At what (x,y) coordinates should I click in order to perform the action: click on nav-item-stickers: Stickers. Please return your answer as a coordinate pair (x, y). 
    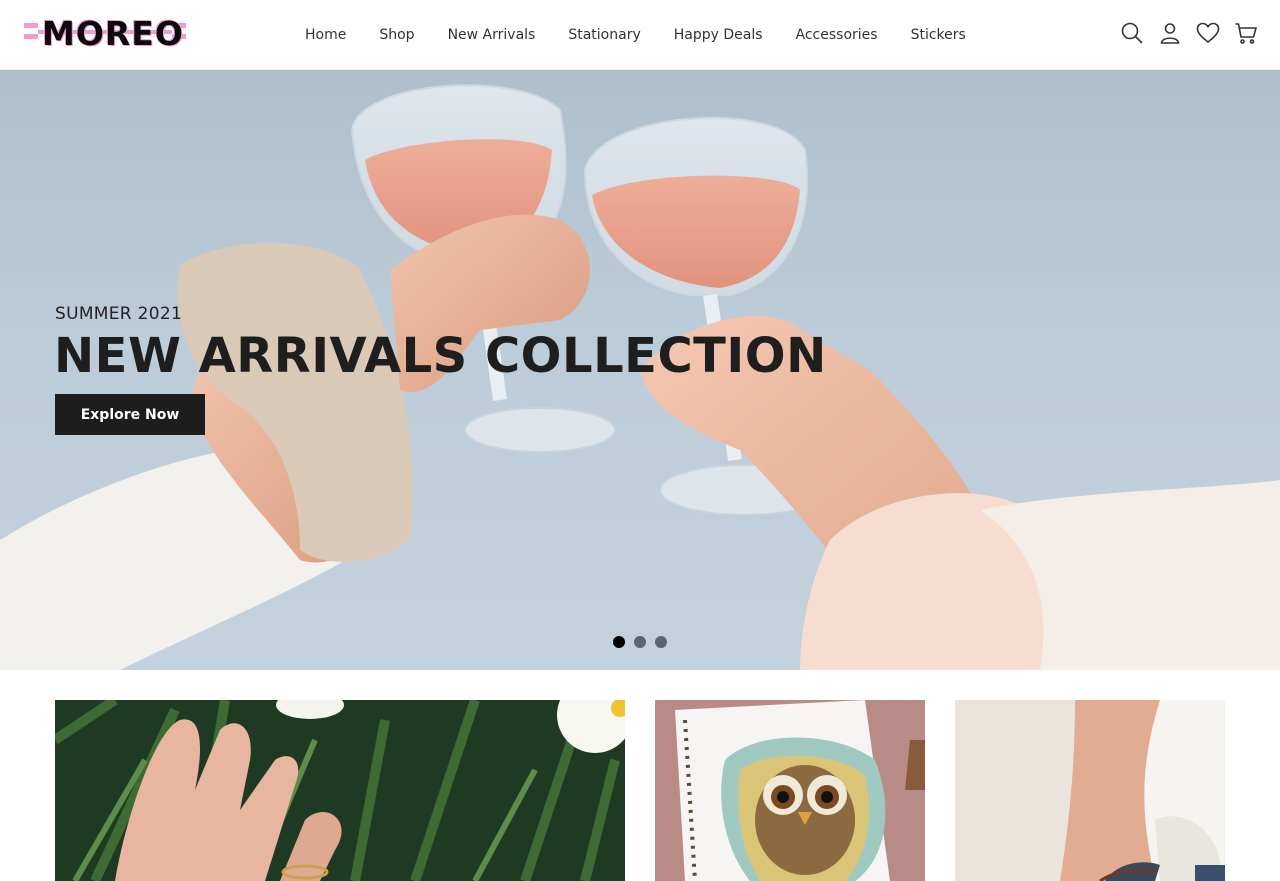
    Looking at the image, I should click on (938, 35).